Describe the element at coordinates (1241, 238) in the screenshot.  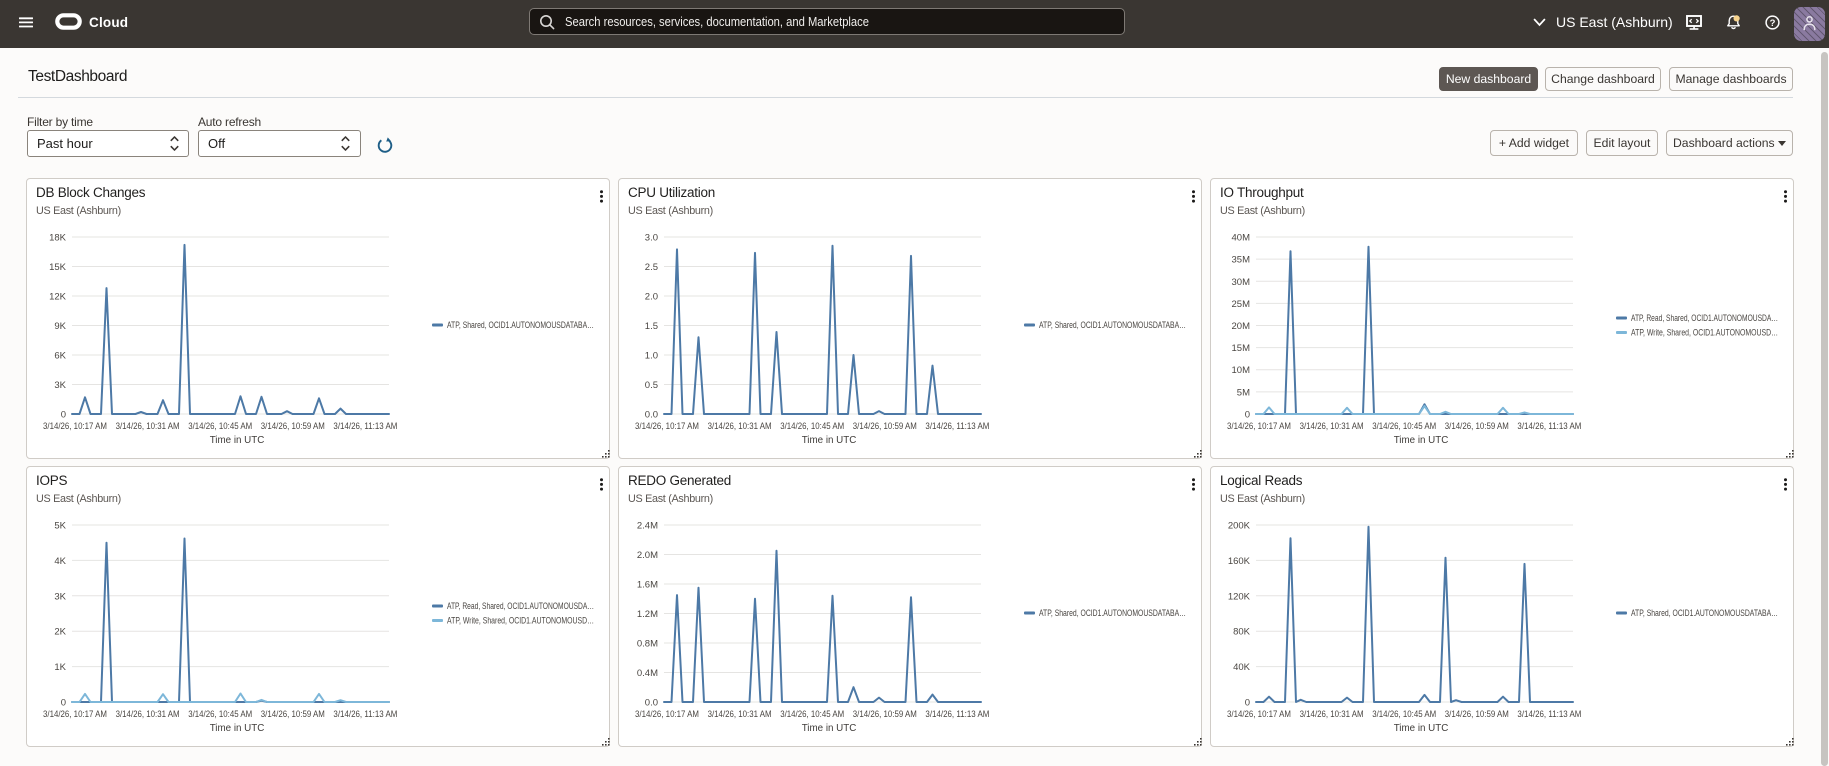
I see `svg-text: 40M` at that location.